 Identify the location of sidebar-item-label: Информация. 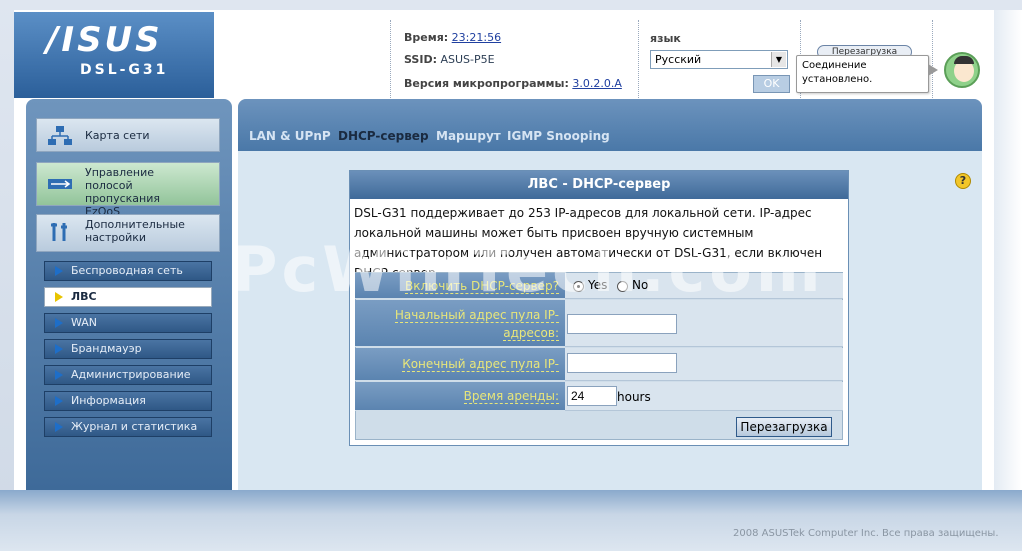
(108, 400).